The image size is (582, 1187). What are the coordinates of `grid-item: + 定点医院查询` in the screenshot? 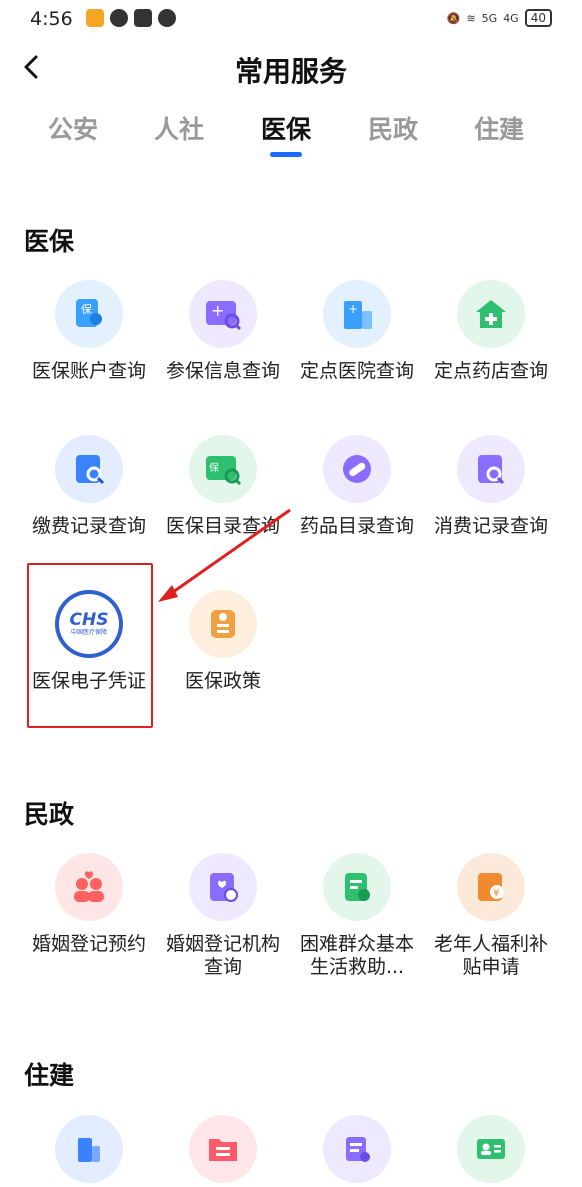 It's located at (357, 331).